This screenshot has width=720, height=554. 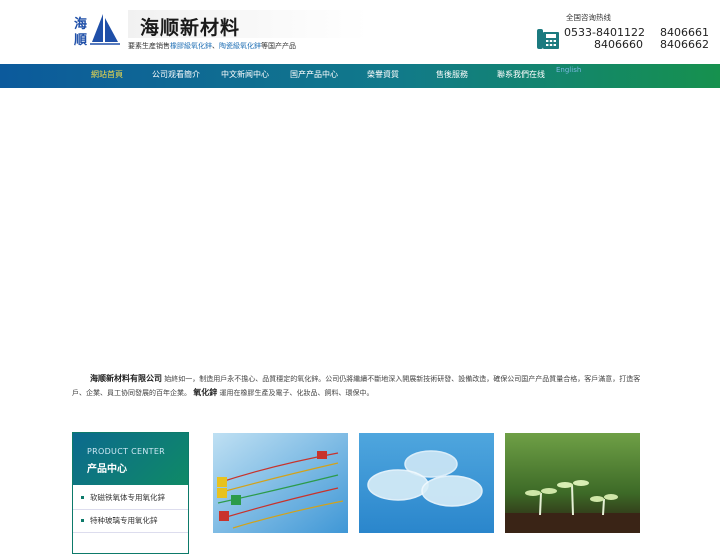 I want to click on phone-number-4: 8406662, so click(x=684, y=44).